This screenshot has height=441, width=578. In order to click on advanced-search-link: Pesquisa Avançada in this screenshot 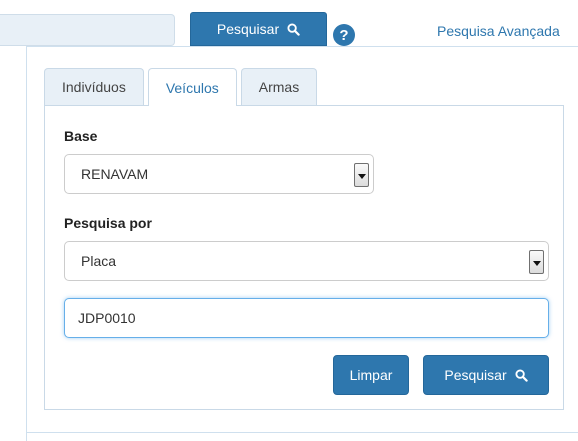, I will do `click(498, 31)`.